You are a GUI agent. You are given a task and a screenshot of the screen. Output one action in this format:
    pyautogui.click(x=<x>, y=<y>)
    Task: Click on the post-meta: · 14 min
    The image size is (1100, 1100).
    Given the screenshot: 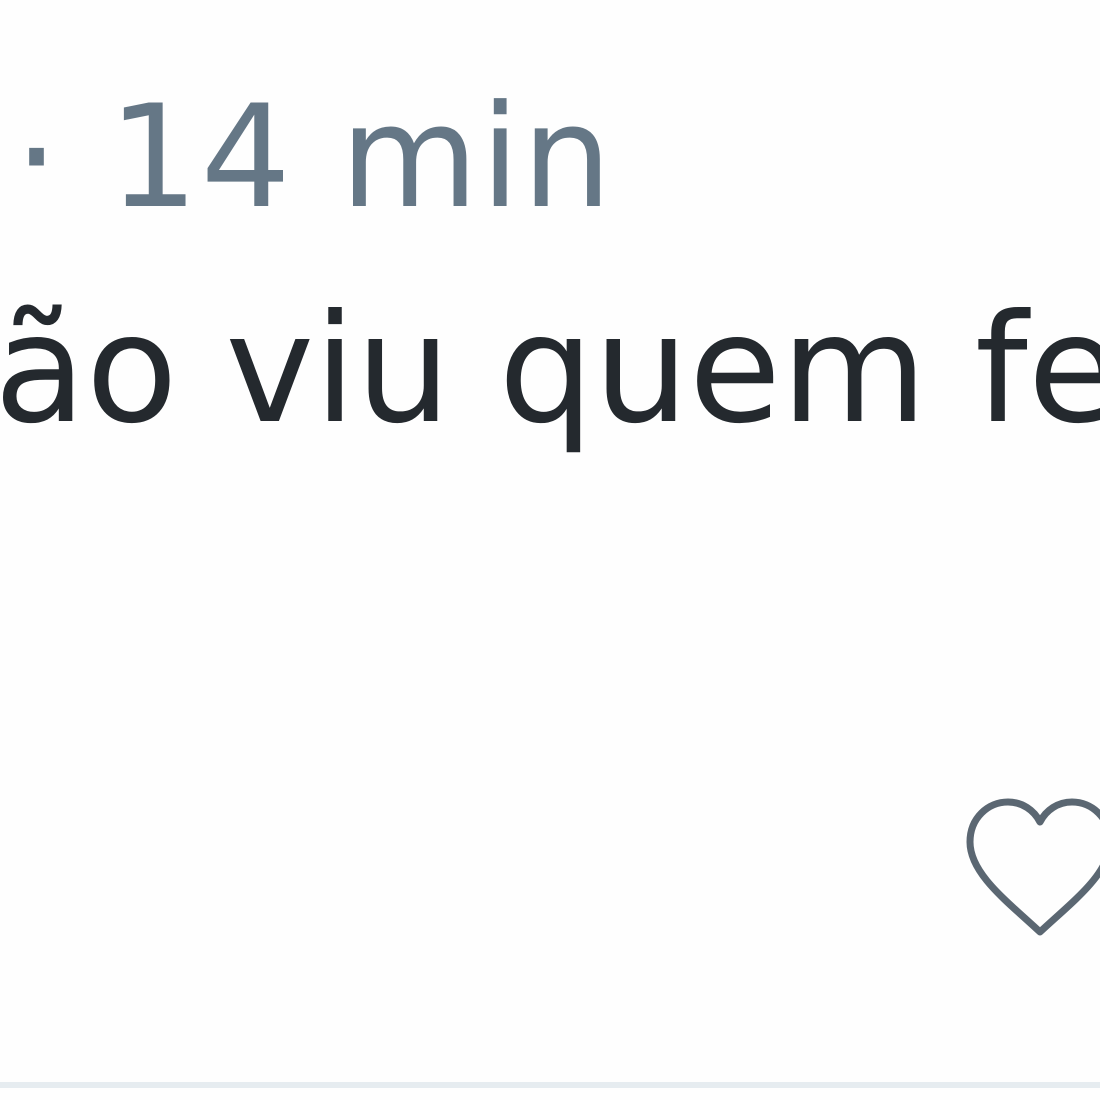 What is the action you would take?
    pyautogui.click(x=314, y=158)
    